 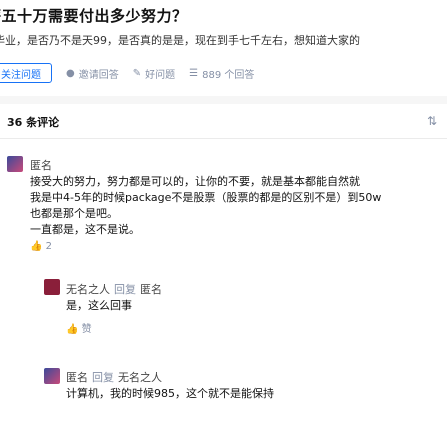 I want to click on comment-text-line: 计算机，我的时候985，这个就不是能保持, so click(x=170, y=393).